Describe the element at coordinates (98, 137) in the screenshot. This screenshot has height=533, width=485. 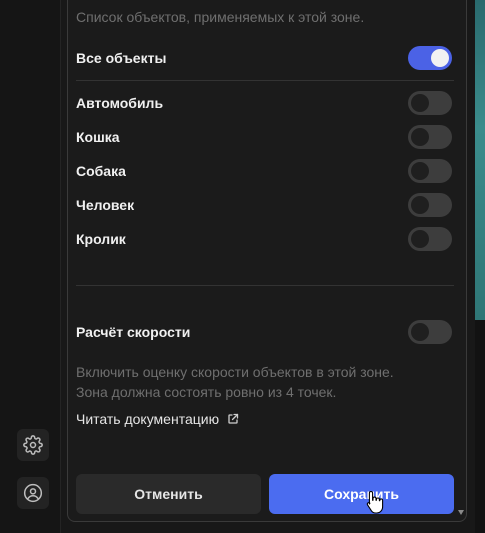
I see `object-label: Кошка` at that location.